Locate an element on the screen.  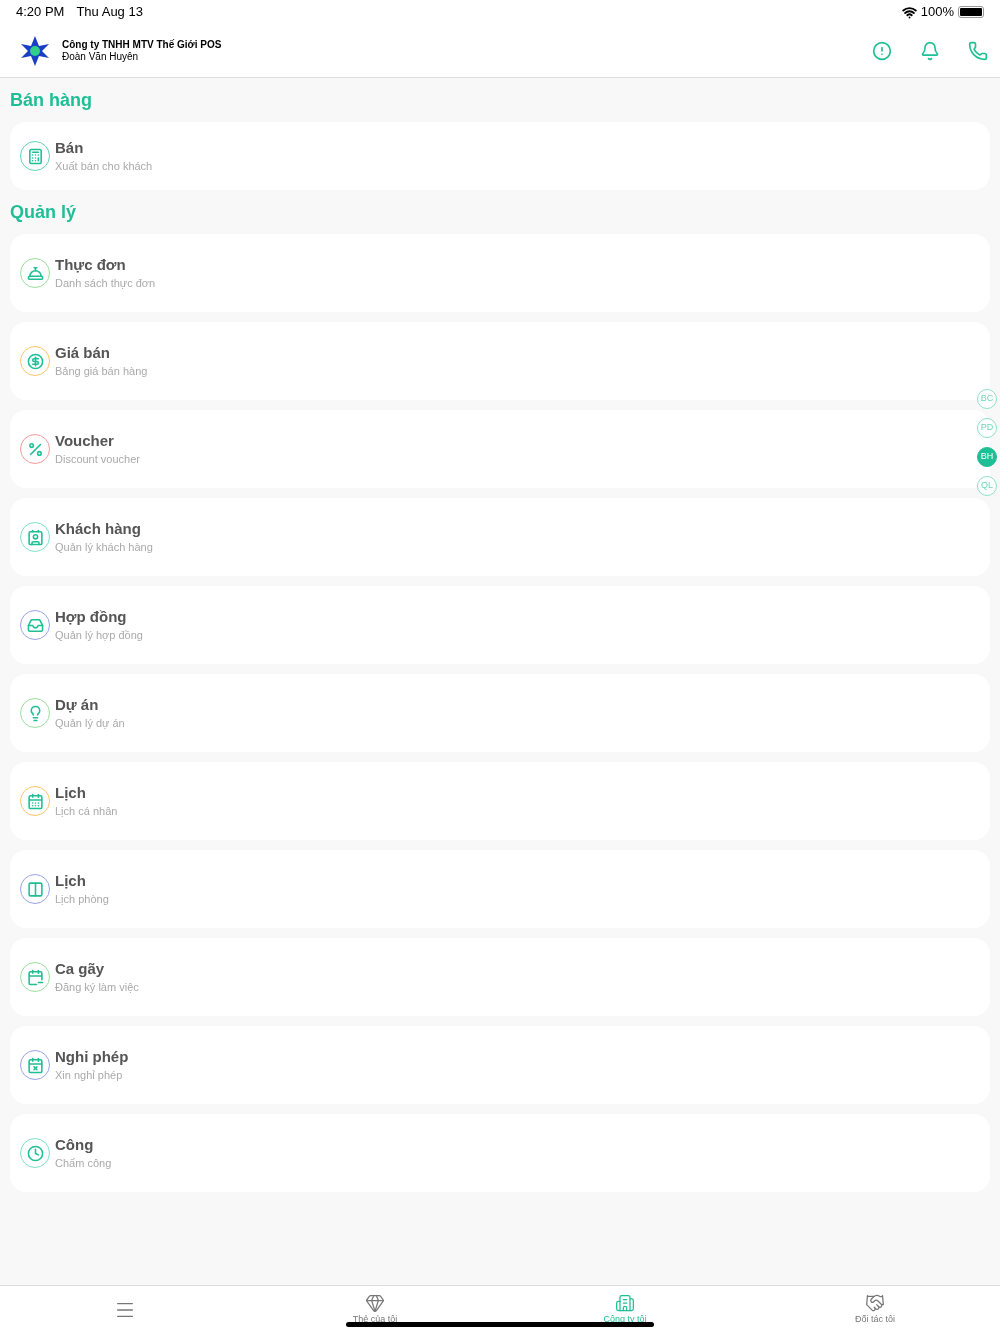
menu-item: Thực đơn Danh sách thực đơn is located at coordinates (500, 273).